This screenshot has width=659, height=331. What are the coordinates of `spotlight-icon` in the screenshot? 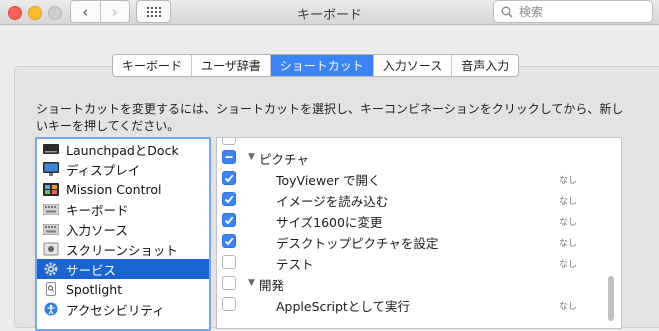 It's located at (51, 289).